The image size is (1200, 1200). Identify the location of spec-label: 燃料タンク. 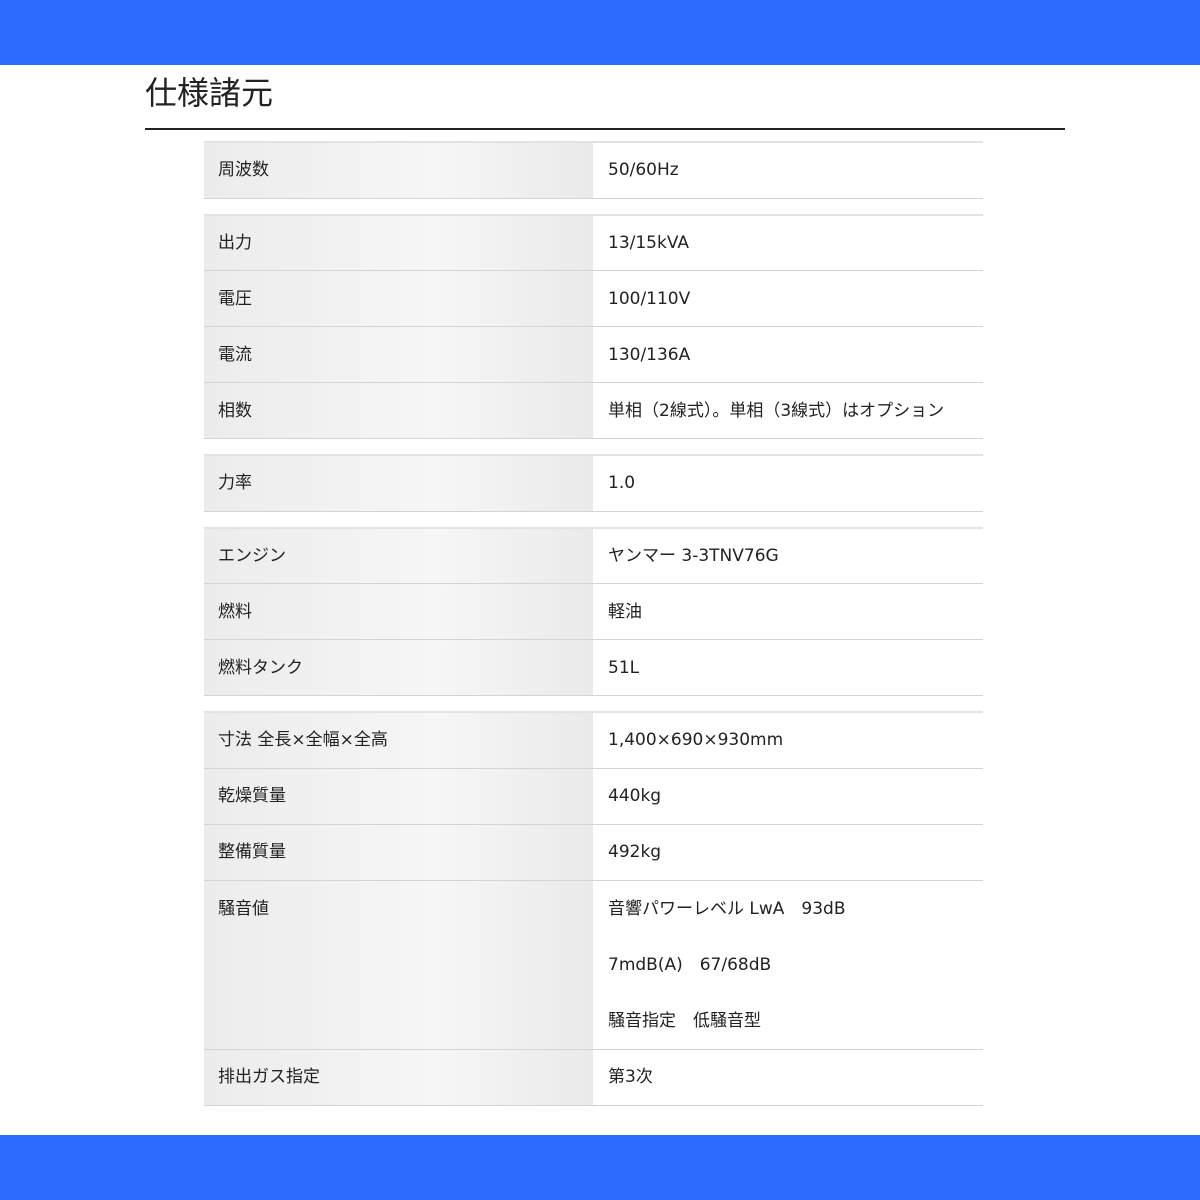
(398, 667).